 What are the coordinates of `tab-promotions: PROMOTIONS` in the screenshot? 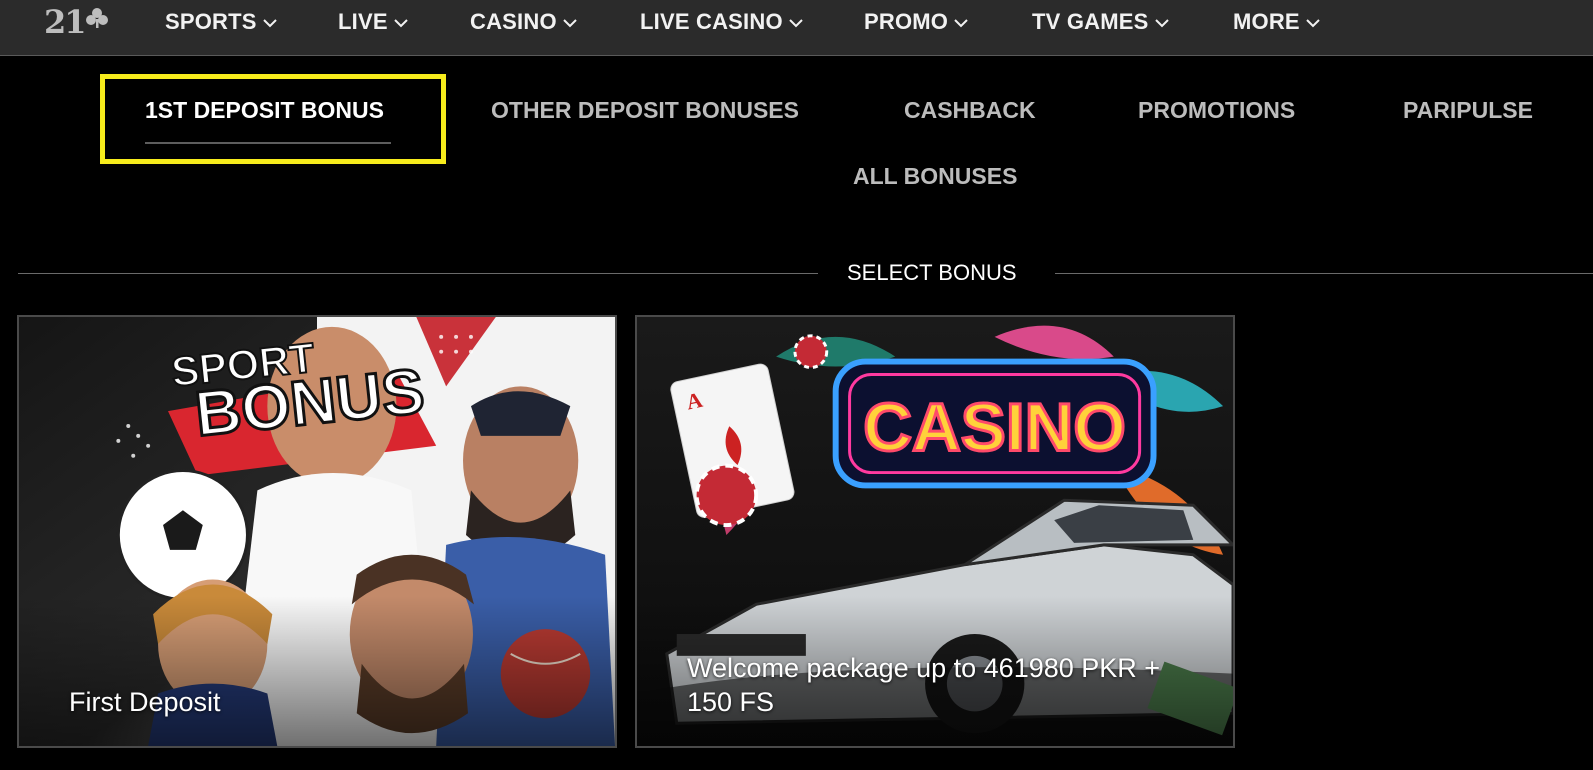 It's located at (1216, 110).